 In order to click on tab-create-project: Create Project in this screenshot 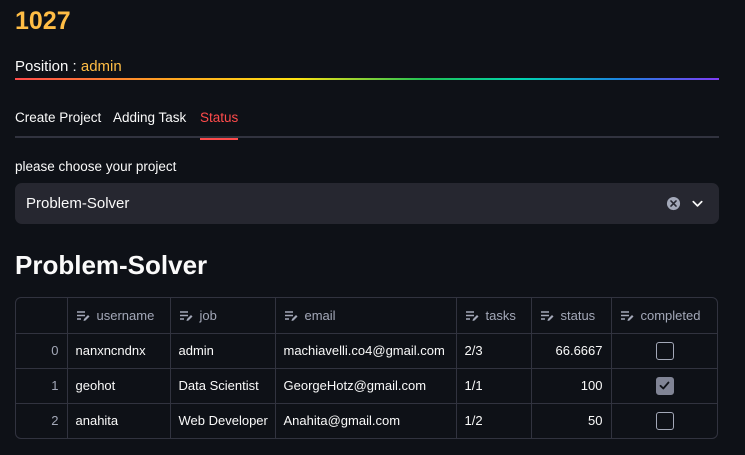, I will do `click(58, 122)`.